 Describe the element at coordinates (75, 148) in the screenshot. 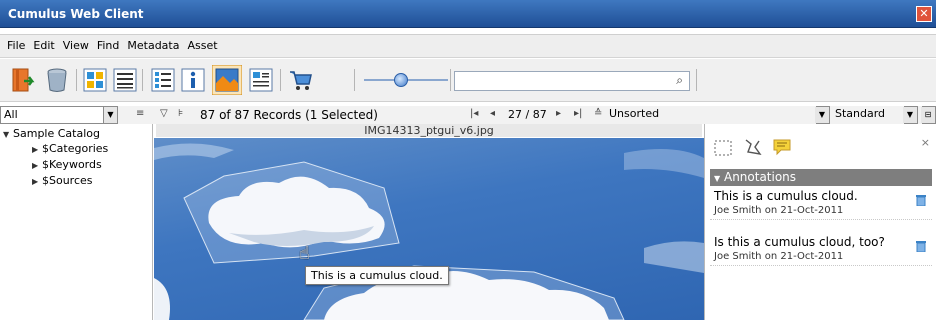

I see `tree-item-label: $Categories` at that location.